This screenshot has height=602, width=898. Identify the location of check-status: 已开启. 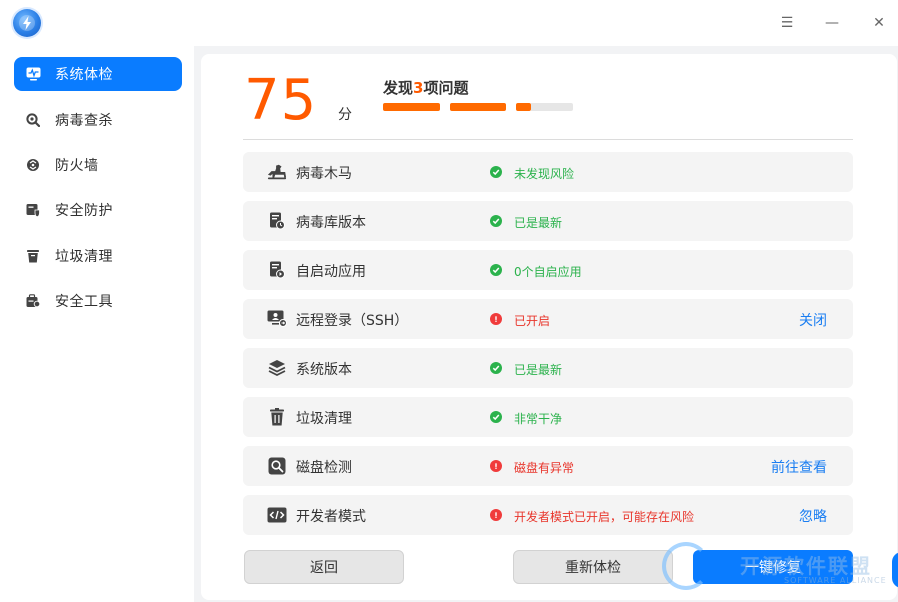
(532, 321).